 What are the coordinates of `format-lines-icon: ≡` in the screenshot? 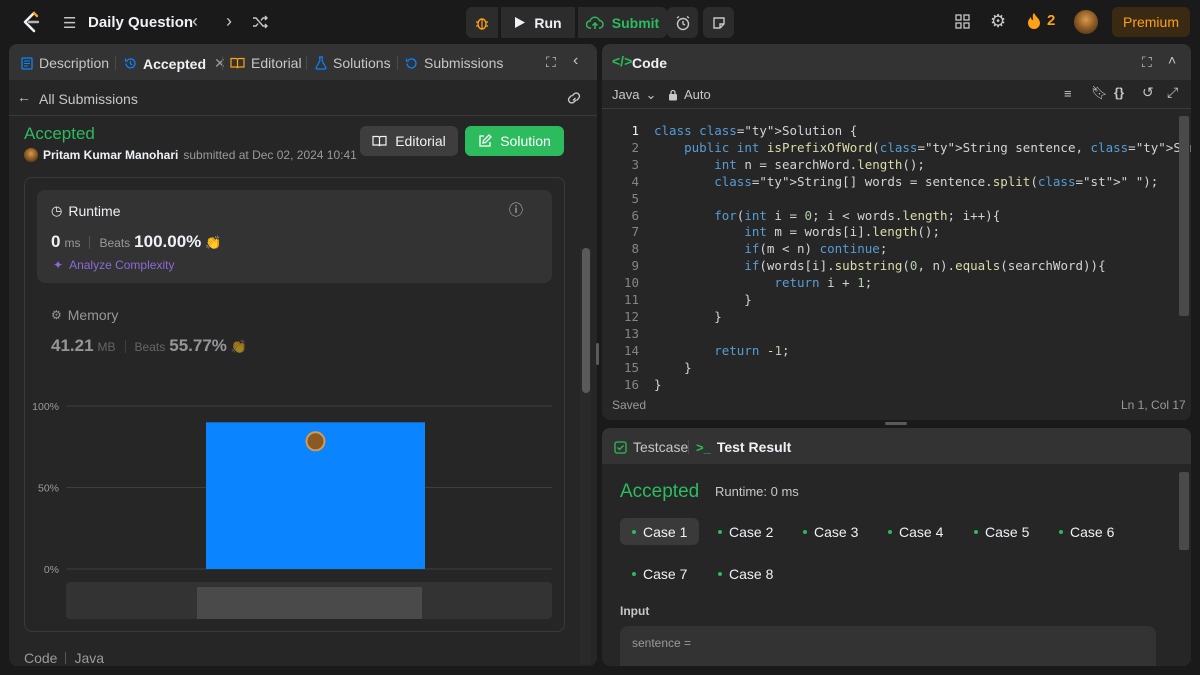 It's located at (1068, 93).